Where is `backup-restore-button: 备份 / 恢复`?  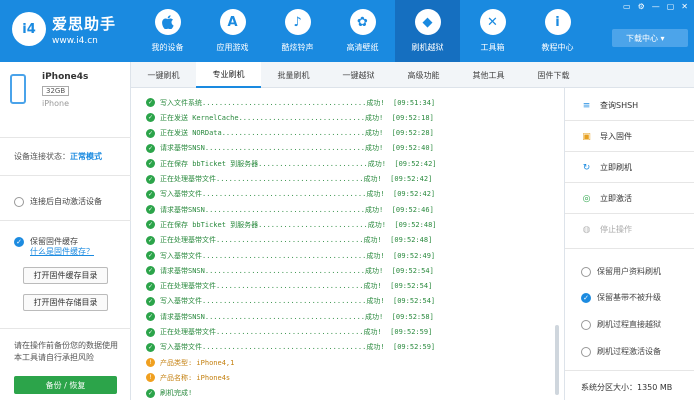 backup-restore-button: 备份 / 恢复 is located at coordinates (65, 385).